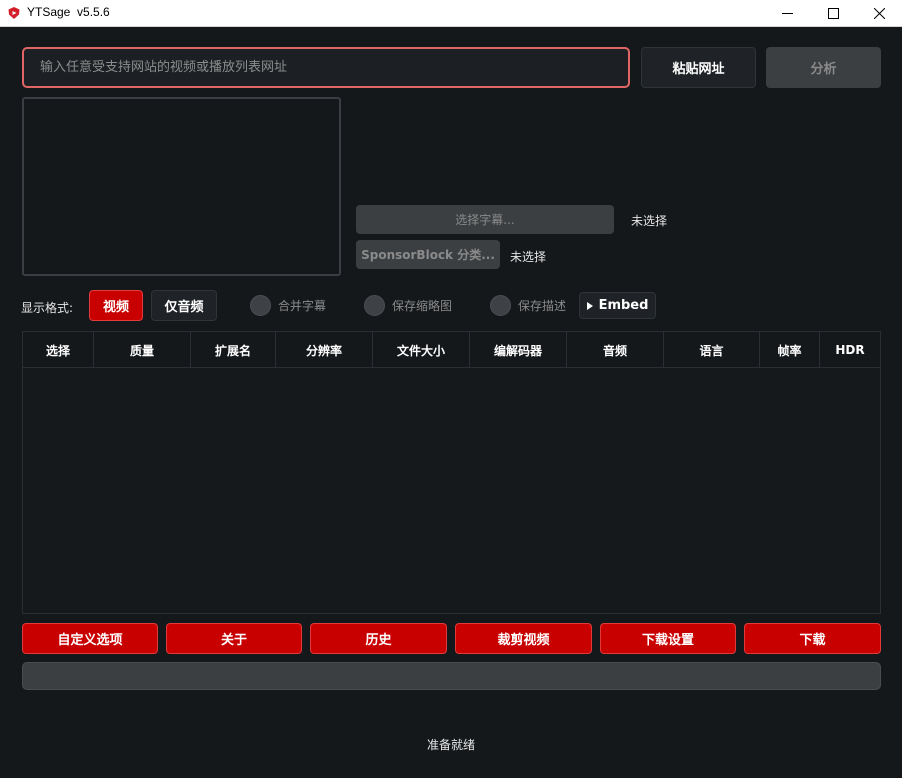 The image size is (902, 778). I want to click on custom-options-button: 自定义选项, so click(90, 638).